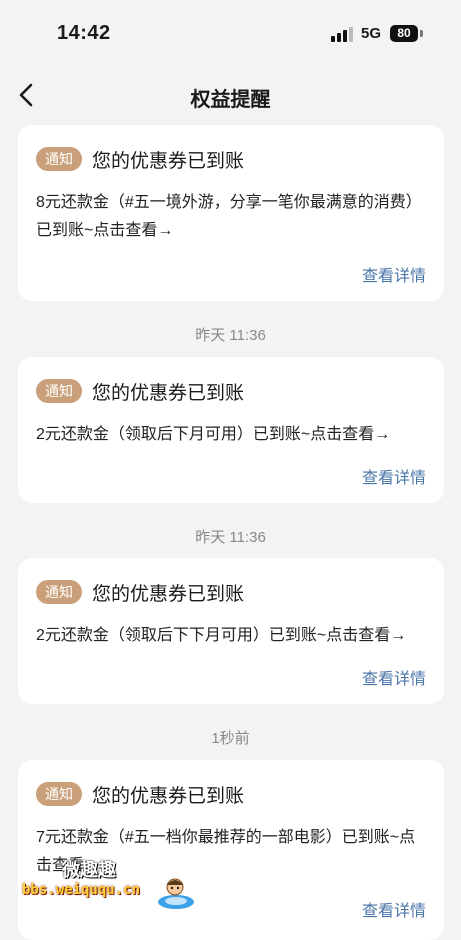 The height and width of the screenshot is (940, 461). Describe the element at coordinates (89, 870) in the screenshot. I see `watermark-title: 微趣趣` at that location.